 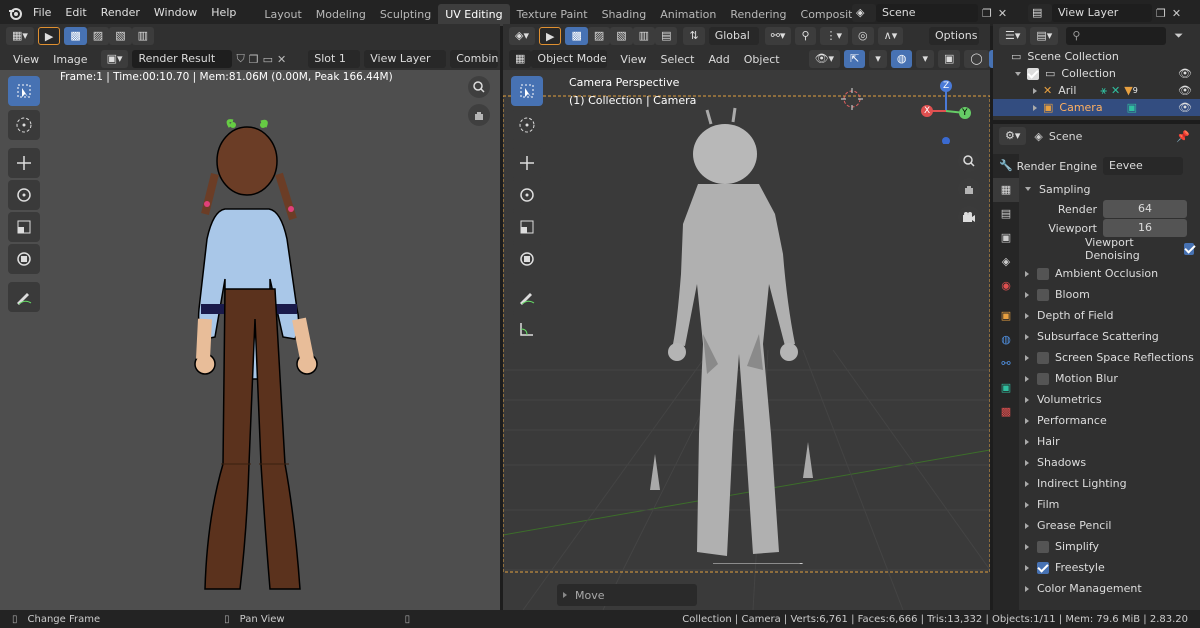 What do you see at coordinates (1006, 238) in the screenshot?
I see `tab-view-layer-icon: ▣` at bounding box center [1006, 238].